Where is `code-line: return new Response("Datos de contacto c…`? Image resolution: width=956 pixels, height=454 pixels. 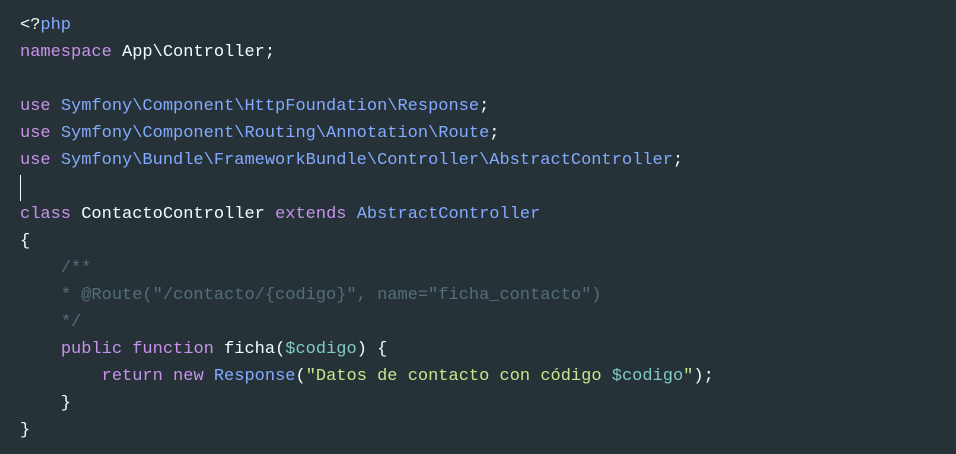 code-line: return new Response("Datos de contacto c… is located at coordinates (478, 376).